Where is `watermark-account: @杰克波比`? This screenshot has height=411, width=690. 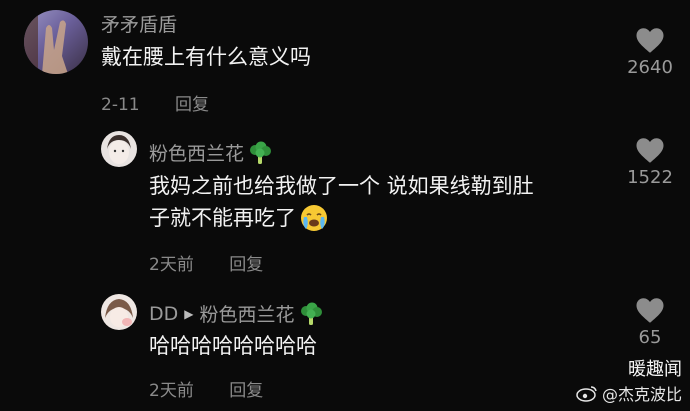
watermark-account: @杰克波比 is located at coordinates (641, 394).